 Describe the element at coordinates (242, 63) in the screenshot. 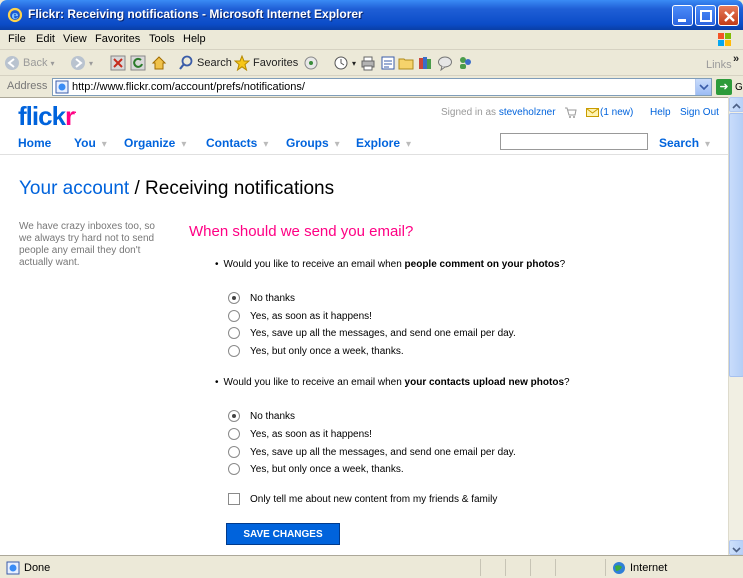

I see `star-icon` at that location.